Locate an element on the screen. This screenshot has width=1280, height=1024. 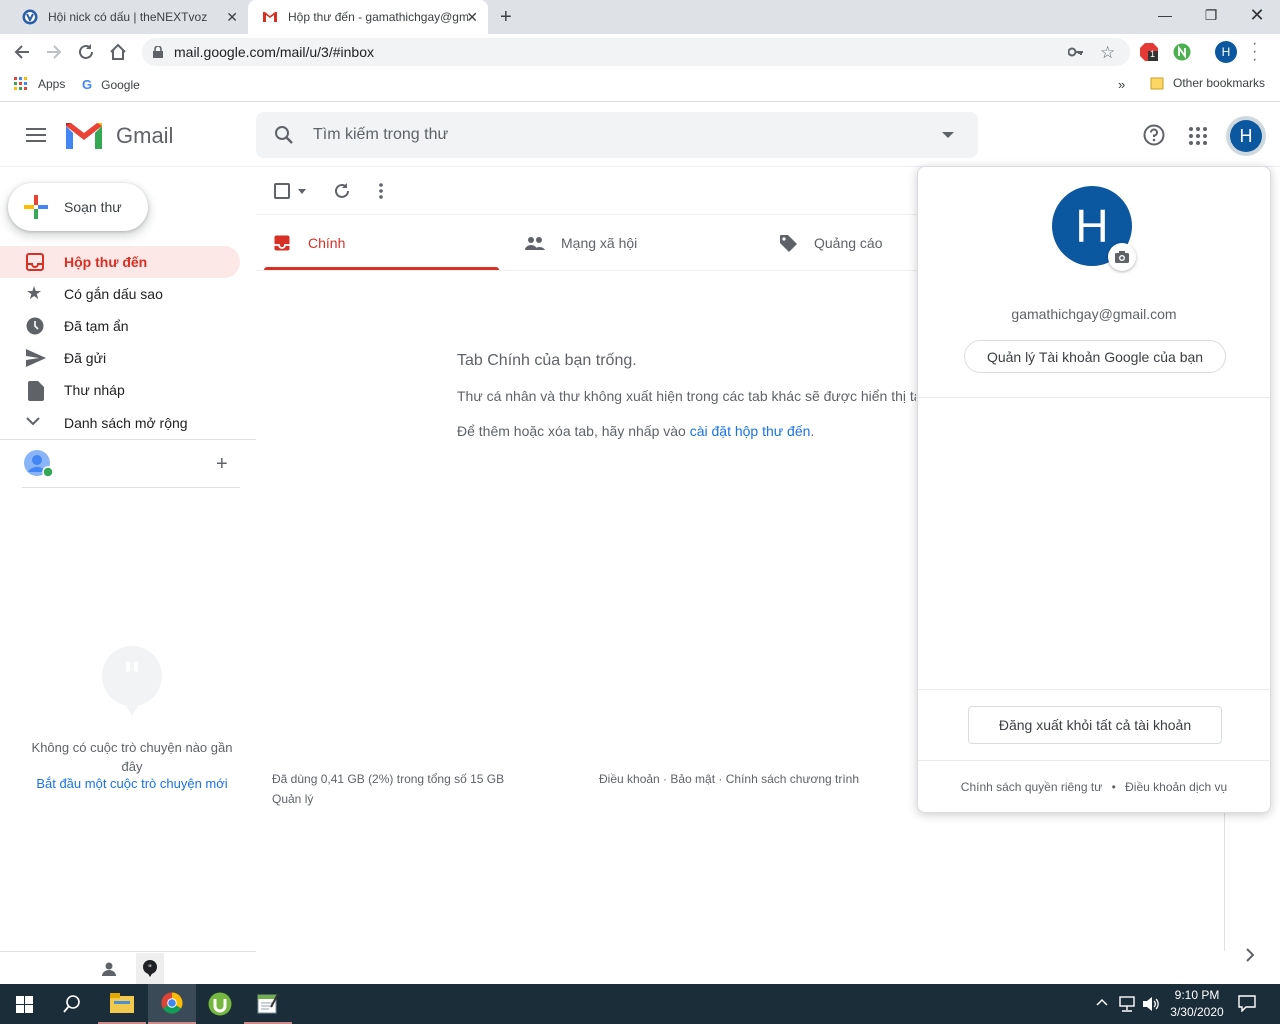
popup-divider-bottom is located at coordinates (1094, 689).